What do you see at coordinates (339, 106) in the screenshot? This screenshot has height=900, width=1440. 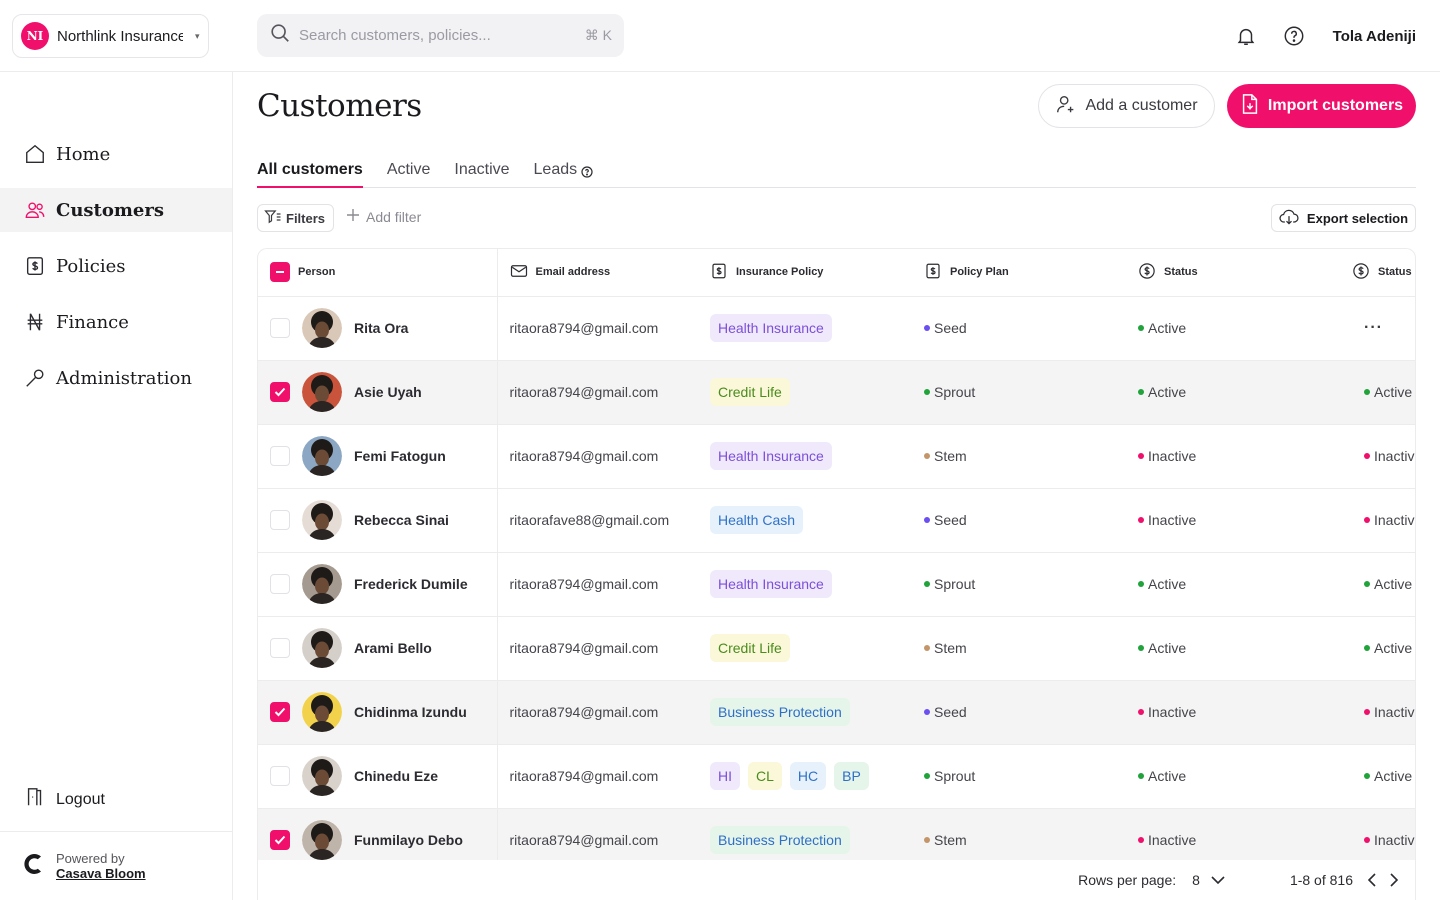 I see `page-title: Customers` at bounding box center [339, 106].